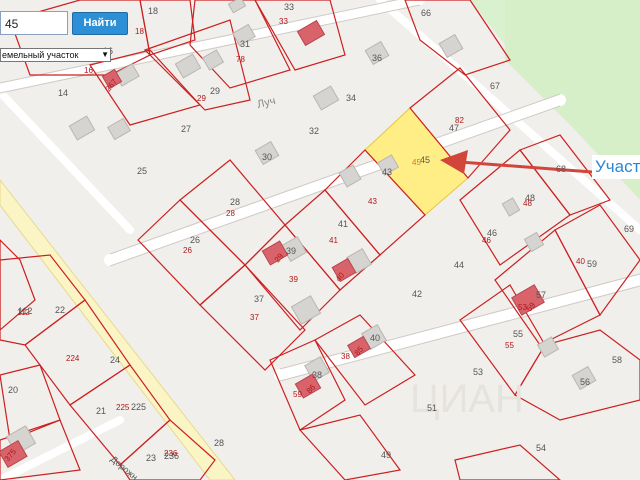 The image size is (640, 480). I want to click on red-label: 78, so click(240, 59).